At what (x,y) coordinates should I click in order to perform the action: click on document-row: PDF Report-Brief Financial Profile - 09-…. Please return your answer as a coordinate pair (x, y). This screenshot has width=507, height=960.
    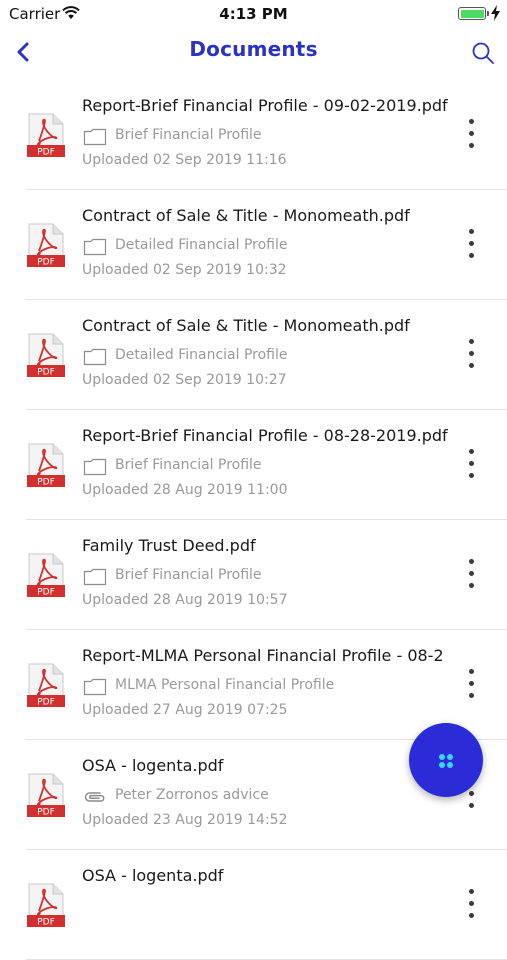
    Looking at the image, I should click on (253, 135).